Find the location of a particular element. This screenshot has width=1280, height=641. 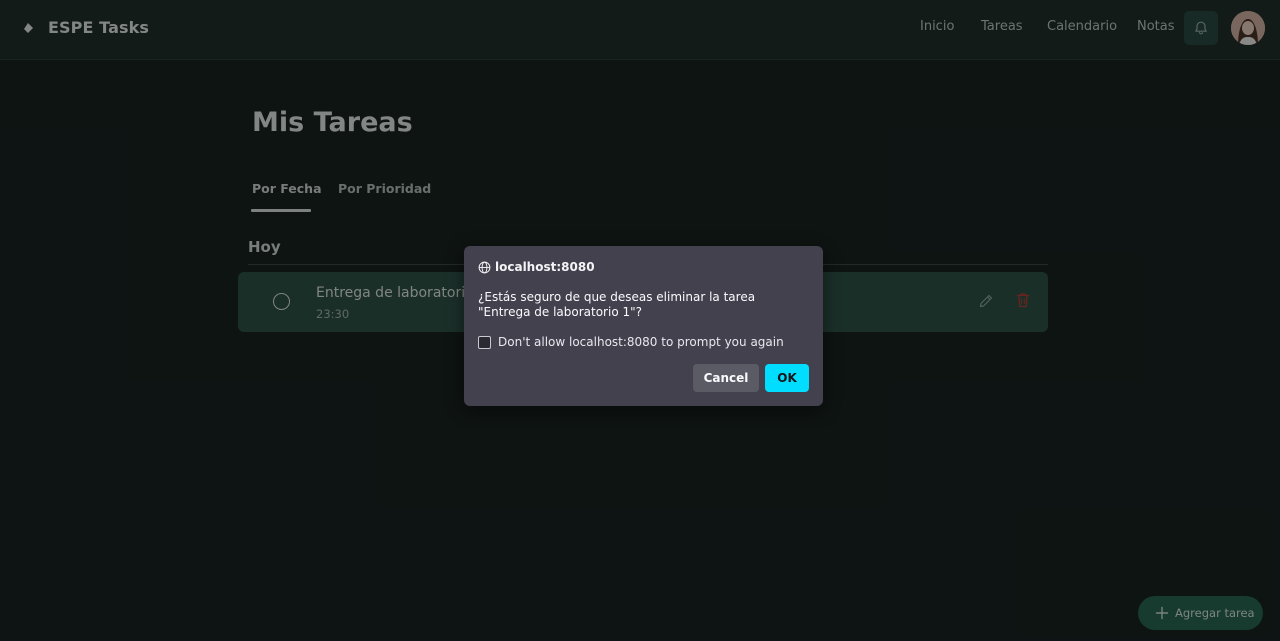

dialog-origin-text: localhost:8080 is located at coordinates (545, 267).